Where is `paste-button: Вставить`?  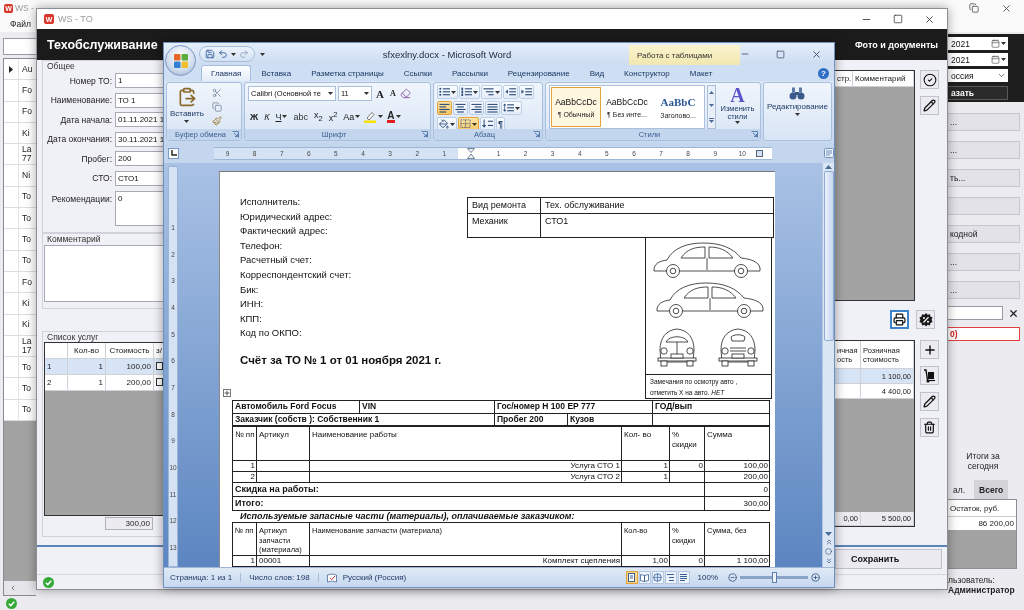
paste-button: Вставить is located at coordinates (187, 107).